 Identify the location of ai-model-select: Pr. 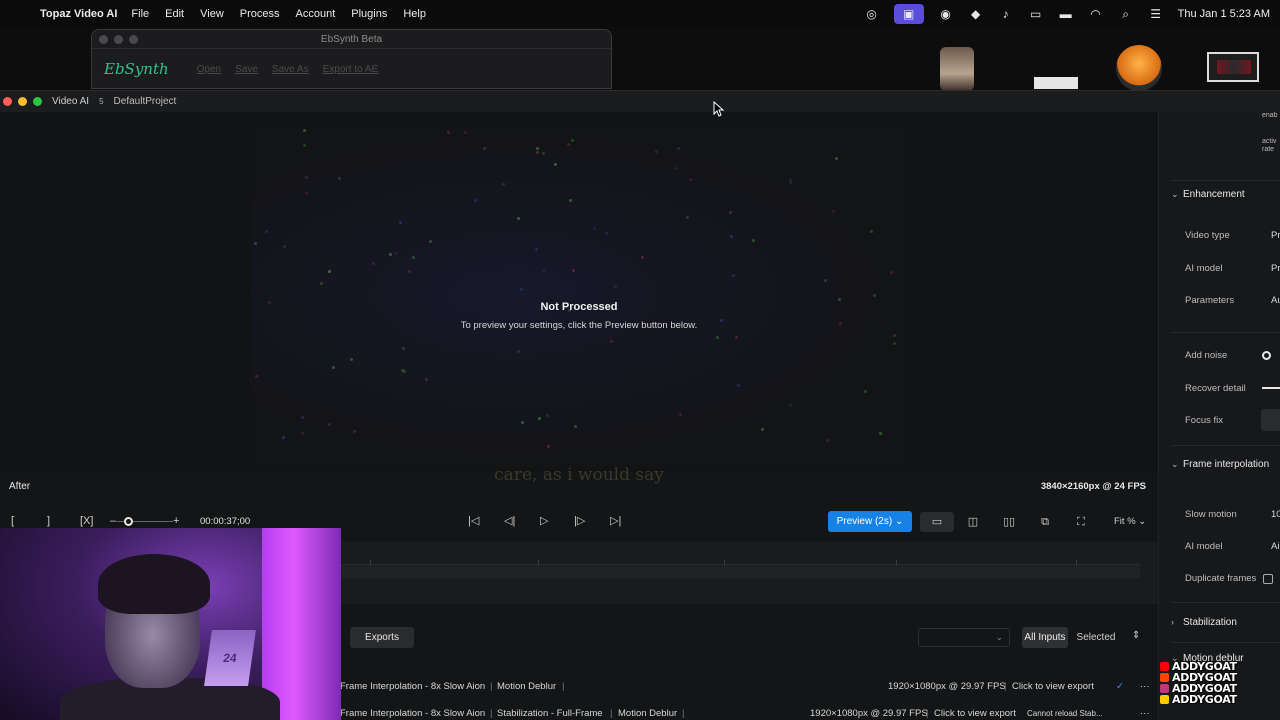
(1275, 268).